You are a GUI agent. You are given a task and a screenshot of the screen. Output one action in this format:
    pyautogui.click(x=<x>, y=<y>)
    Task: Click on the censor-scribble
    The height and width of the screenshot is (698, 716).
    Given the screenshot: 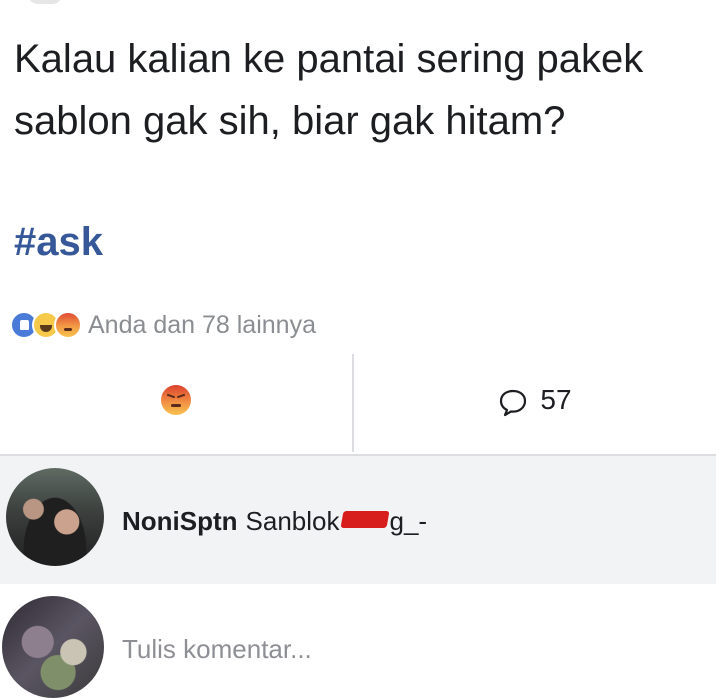 What is the action you would take?
    pyautogui.click(x=364, y=519)
    